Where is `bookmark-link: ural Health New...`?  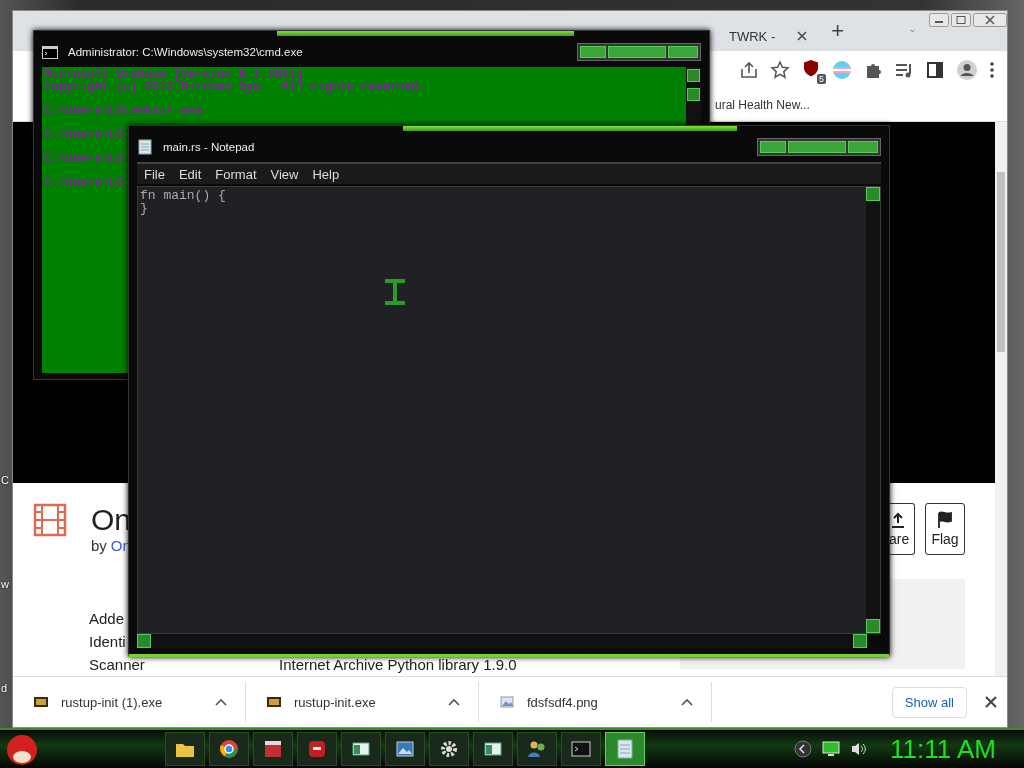
bookmark-link: ural Health New... is located at coordinates (762, 105).